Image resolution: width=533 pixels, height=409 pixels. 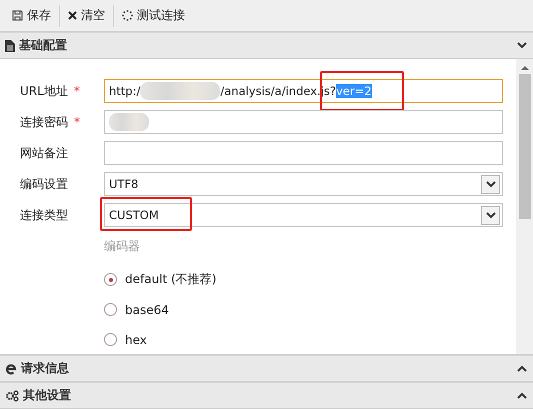 I want to click on radio-option: base64, so click(x=303, y=309).